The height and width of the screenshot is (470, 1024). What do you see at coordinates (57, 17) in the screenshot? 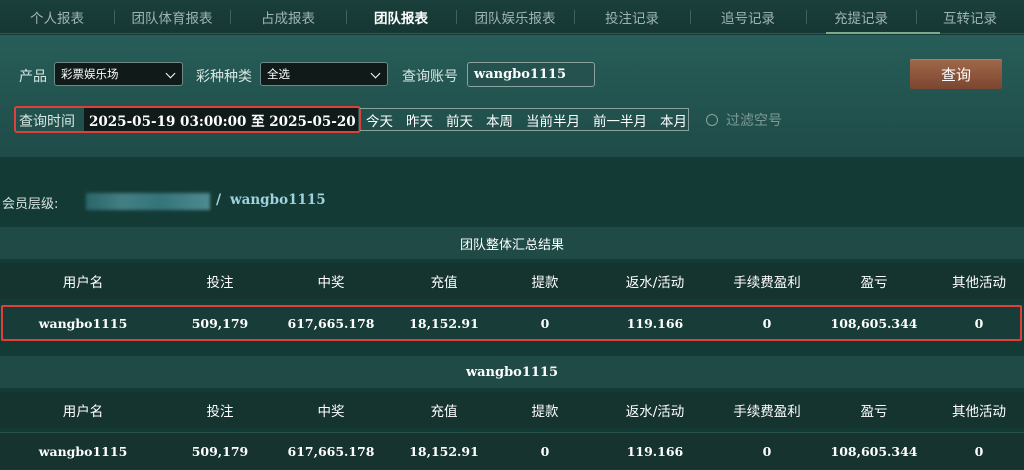
I see `tab-personal-report: 个人报表` at bounding box center [57, 17].